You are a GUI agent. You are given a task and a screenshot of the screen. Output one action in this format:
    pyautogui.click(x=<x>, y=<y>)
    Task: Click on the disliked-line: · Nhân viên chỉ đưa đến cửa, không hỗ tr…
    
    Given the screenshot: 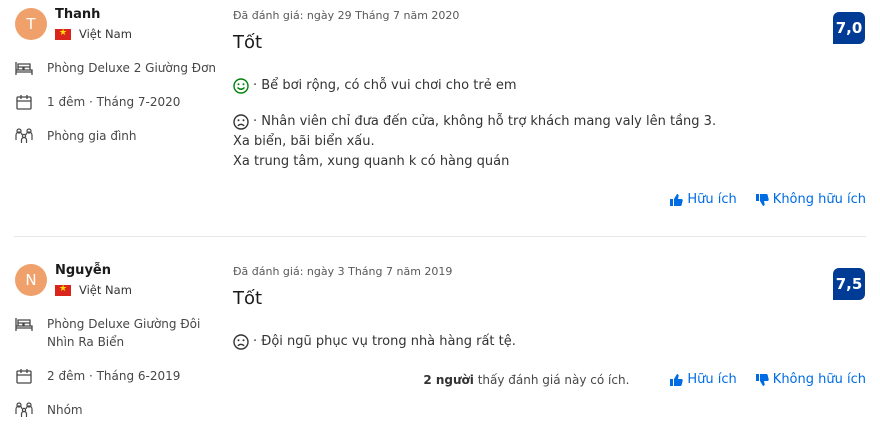 What is the action you would take?
    pyautogui.click(x=474, y=122)
    